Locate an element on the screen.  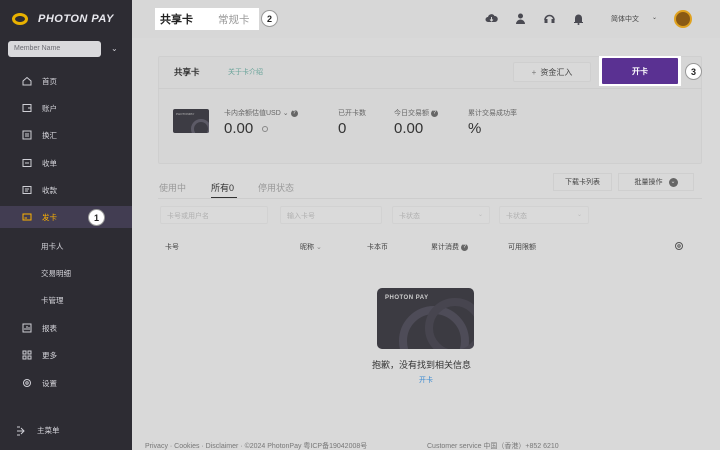
member-select: Member Name is located at coordinates (54, 49).